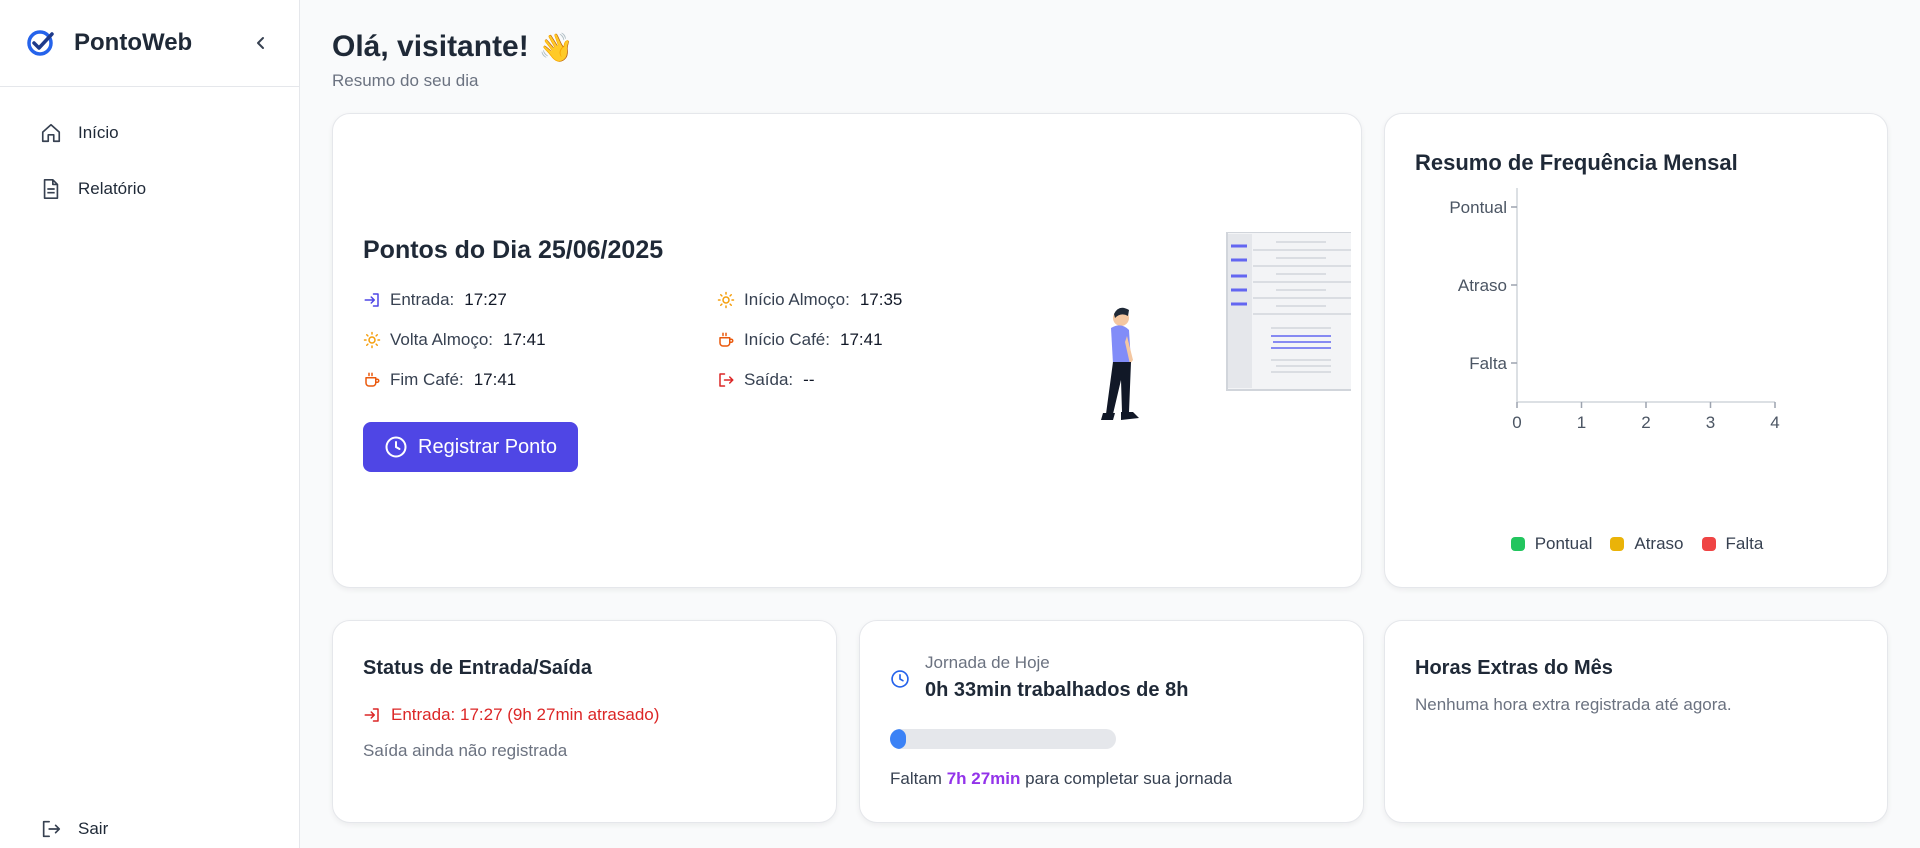 Image resolution: width=1920 pixels, height=848 pixels. What do you see at coordinates (477, 668) in the screenshot?
I see `status-title: Status de Entrada/Saída` at bounding box center [477, 668].